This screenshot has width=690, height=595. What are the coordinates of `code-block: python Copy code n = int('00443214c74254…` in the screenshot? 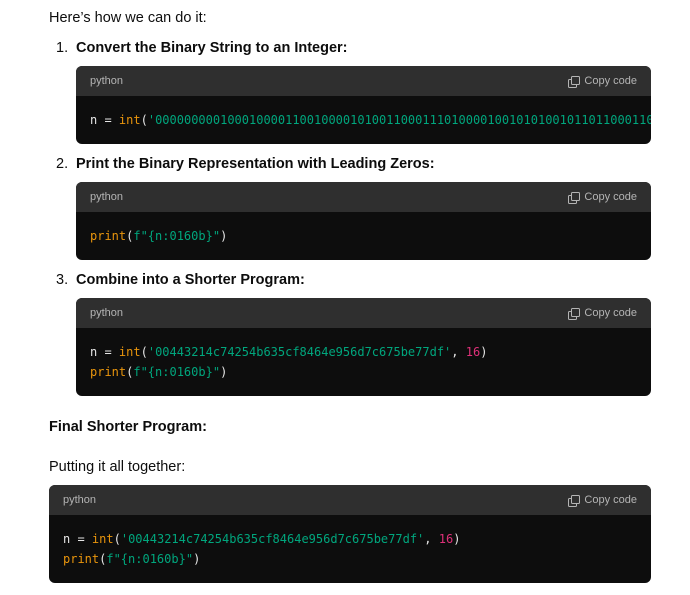 It's located at (363, 347).